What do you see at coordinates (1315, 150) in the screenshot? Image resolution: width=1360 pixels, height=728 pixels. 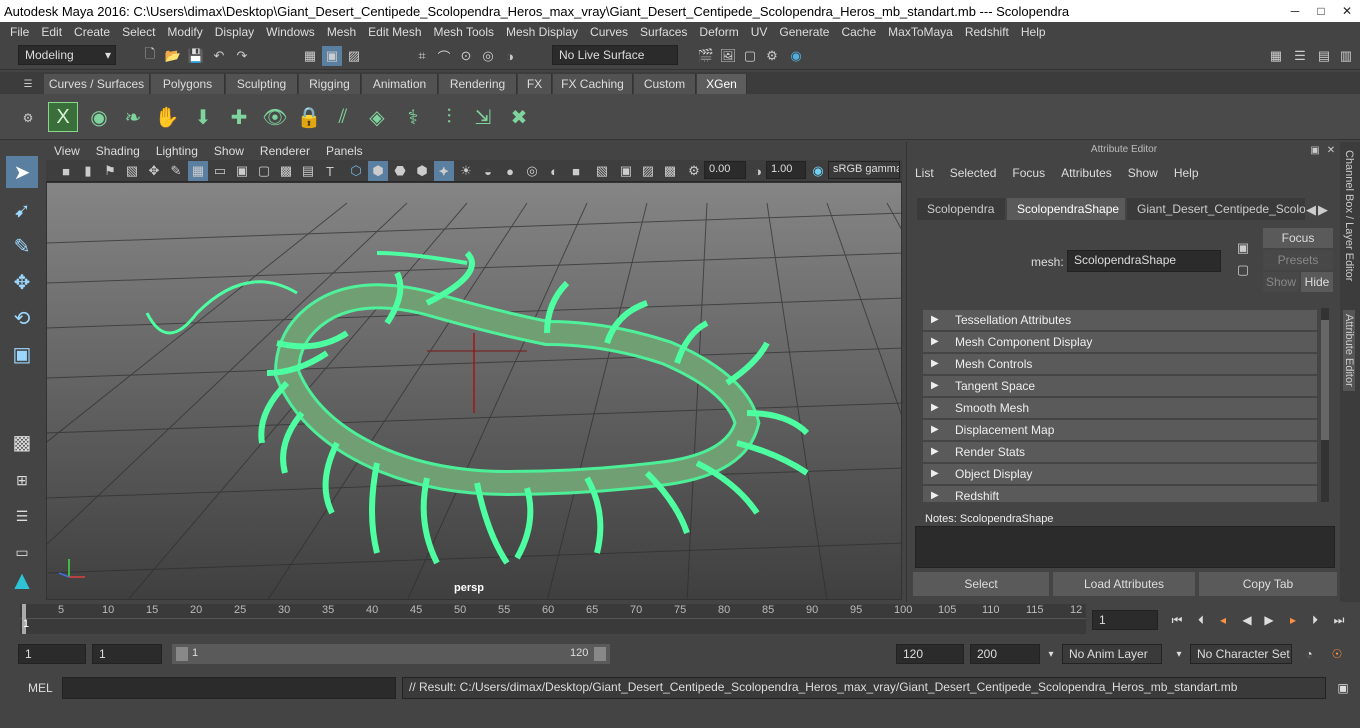 I see `float-panel-icon: ▣` at bounding box center [1315, 150].